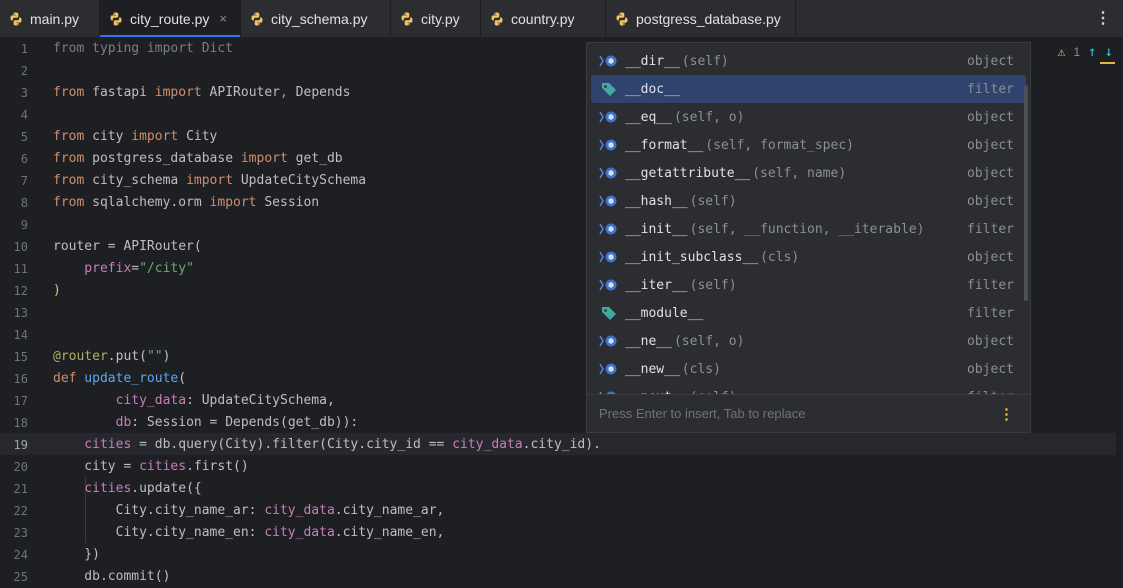  I want to click on completion-item-name: __init_subclass__, so click(692, 257).